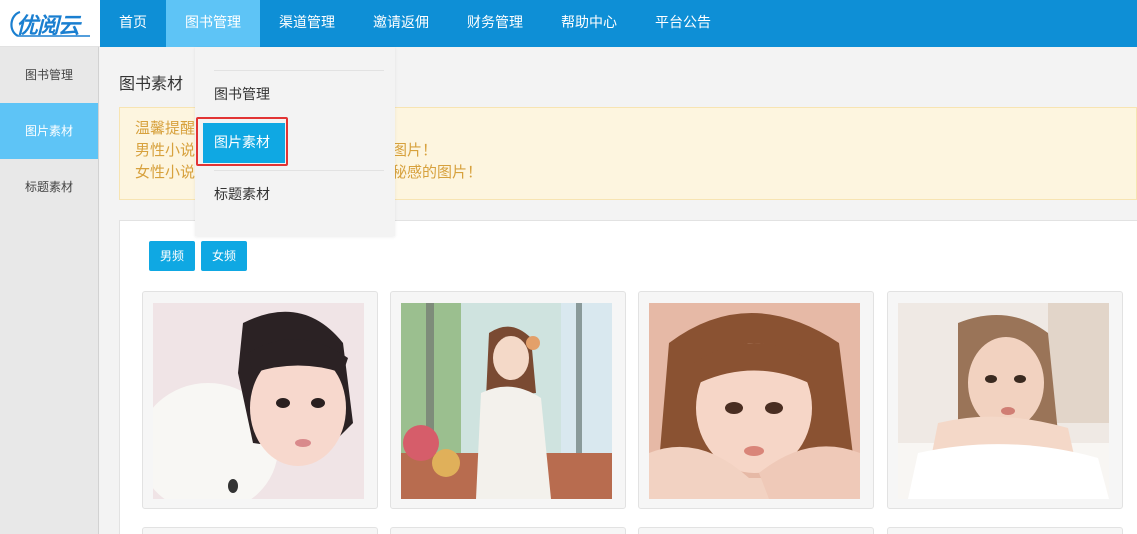 The image size is (1137, 534). What do you see at coordinates (401, 23) in the screenshot?
I see `nav-item-invite-rebate: 邀请返佣` at bounding box center [401, 23].